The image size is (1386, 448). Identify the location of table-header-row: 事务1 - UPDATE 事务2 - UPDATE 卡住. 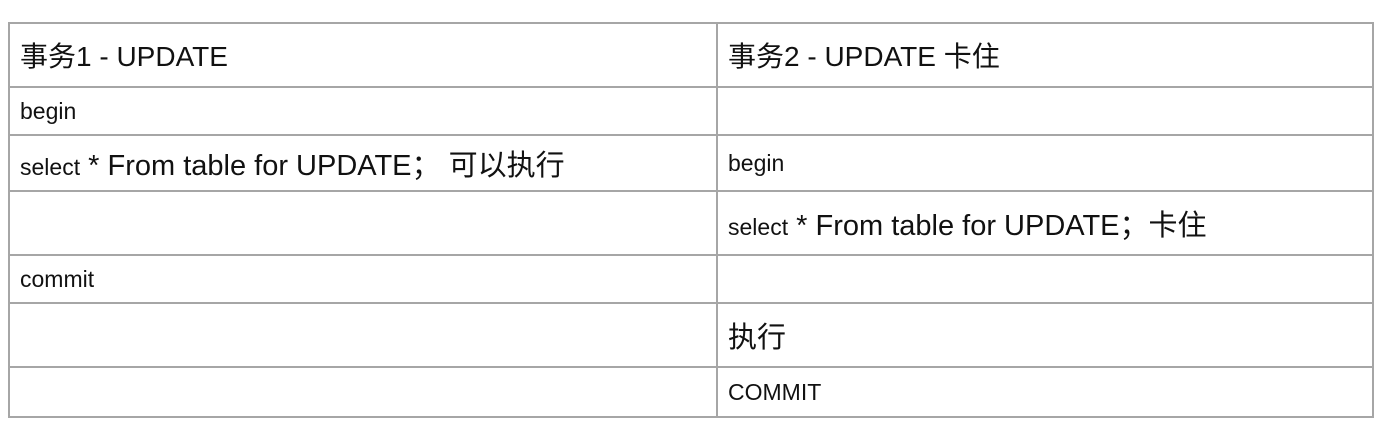
(691, 55).